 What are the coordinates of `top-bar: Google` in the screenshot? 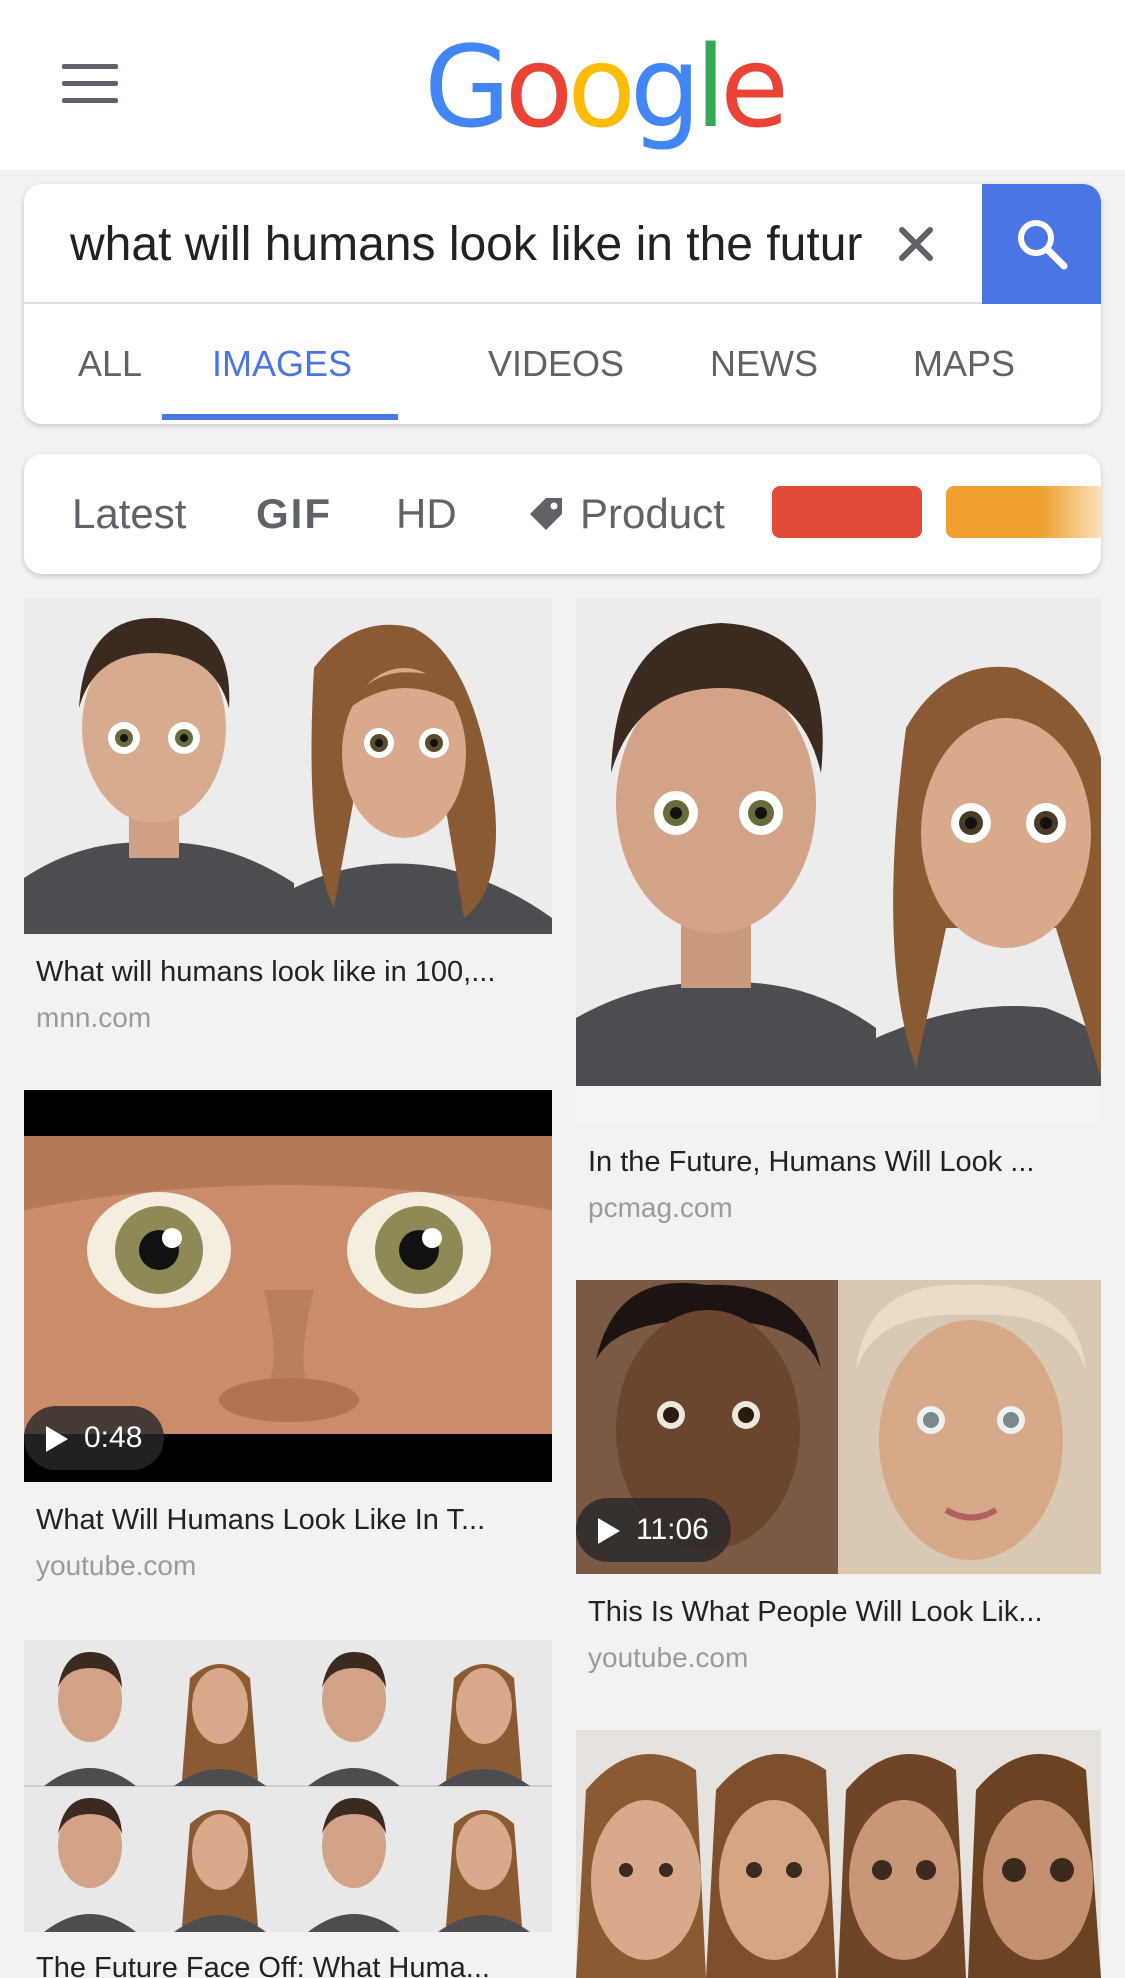 It's located at (562, 85).